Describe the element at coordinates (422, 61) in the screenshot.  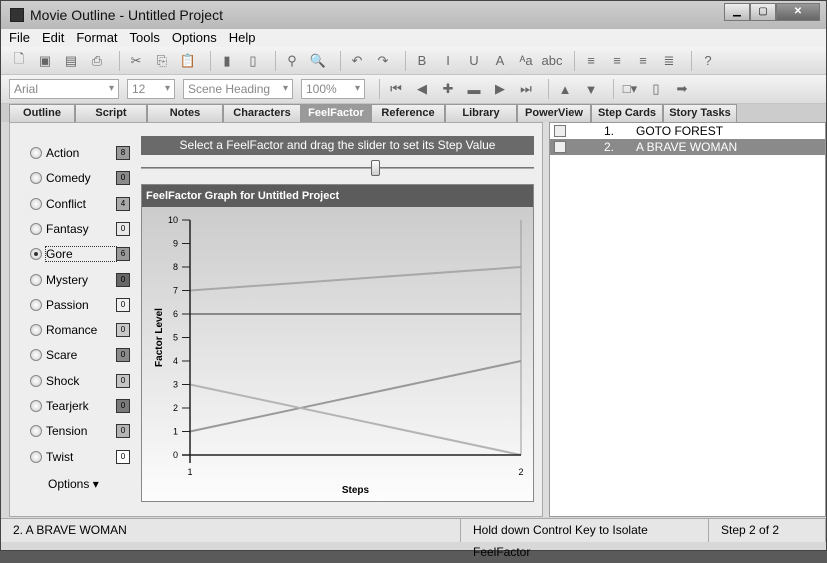
I see `bold-icon: B` at that location.